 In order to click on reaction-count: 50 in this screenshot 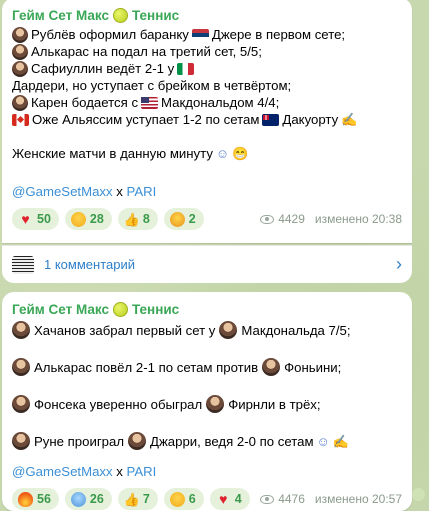, I will do `click(44, 219)`.